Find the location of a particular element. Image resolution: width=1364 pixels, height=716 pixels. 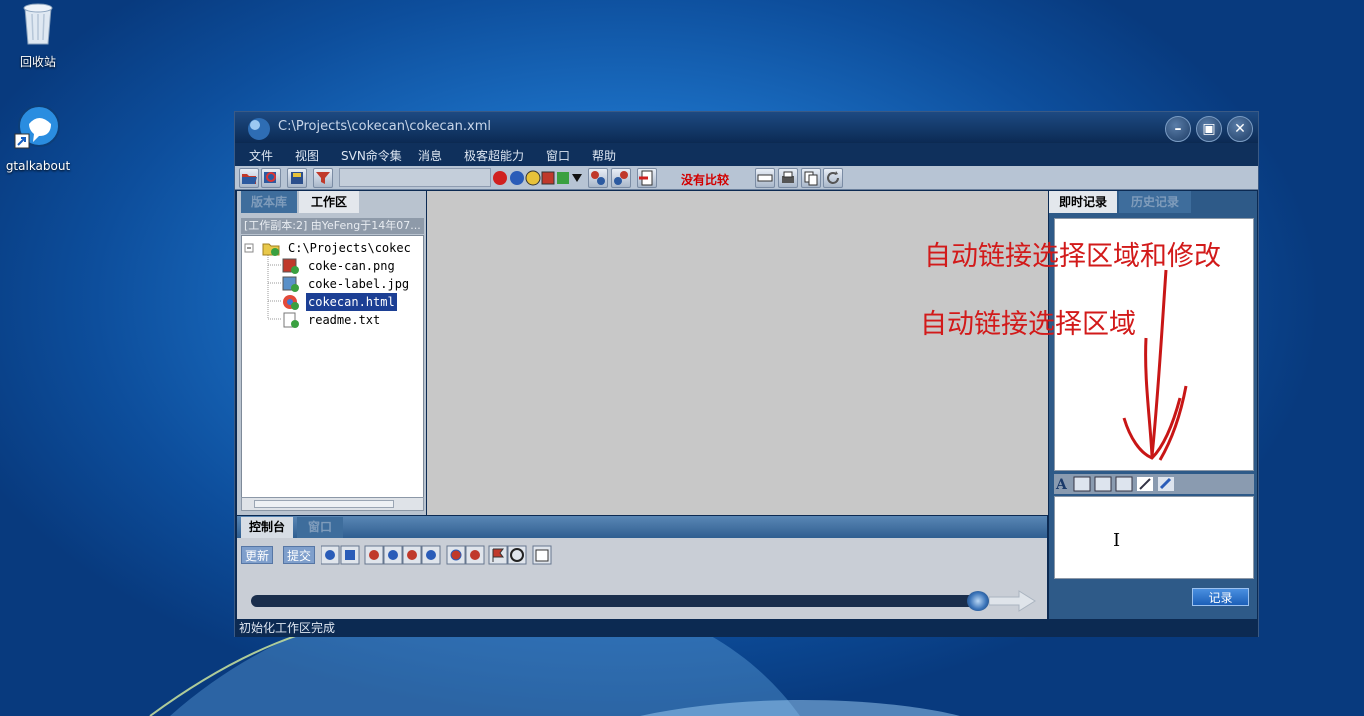

title-bar: C:\Projects\cokecan\cokecan.xml – ▣ ✕ is located at coordinates (746, 127).